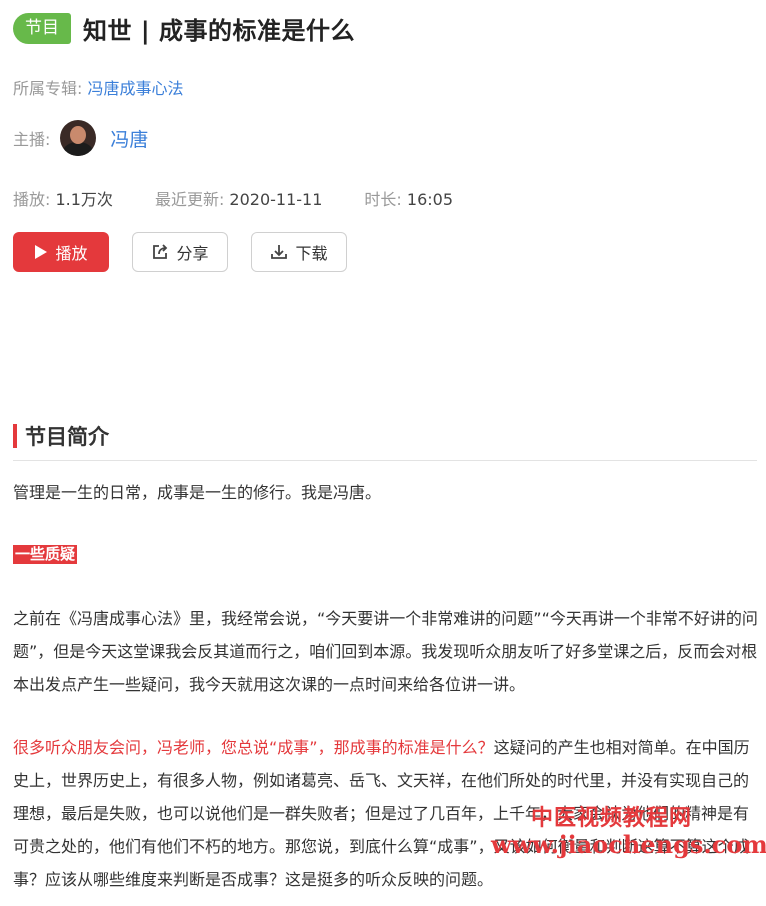 The width and height of the screenshot is (766, 906). What do you see at coordinates (429, 199) in the screenshot?
I see `duration-value: 16:05` at bounding box center [429, 199].